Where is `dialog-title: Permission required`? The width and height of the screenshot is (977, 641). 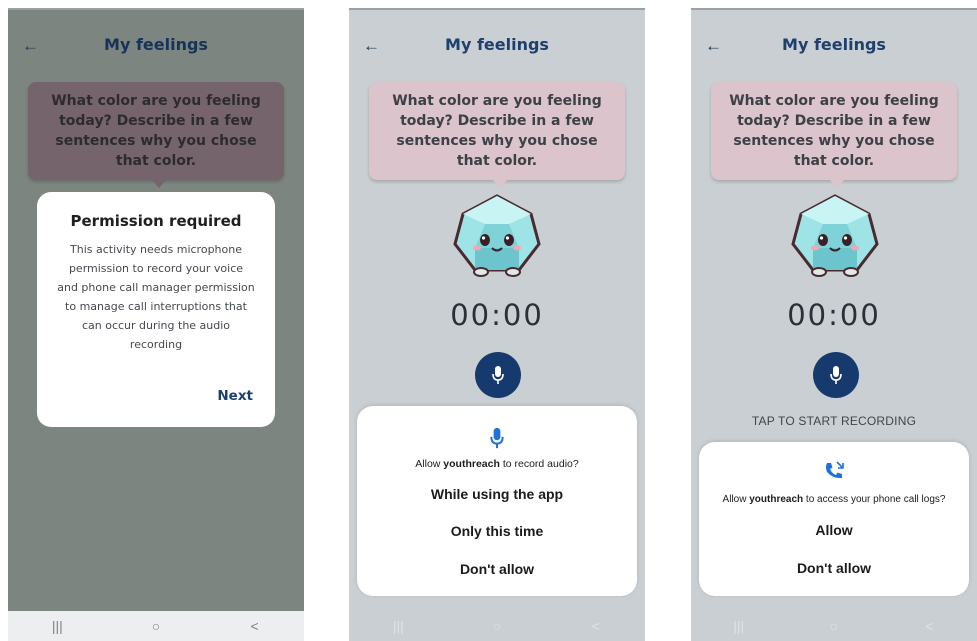
dialog-title: Permission required is located at coordinates (156, 221).